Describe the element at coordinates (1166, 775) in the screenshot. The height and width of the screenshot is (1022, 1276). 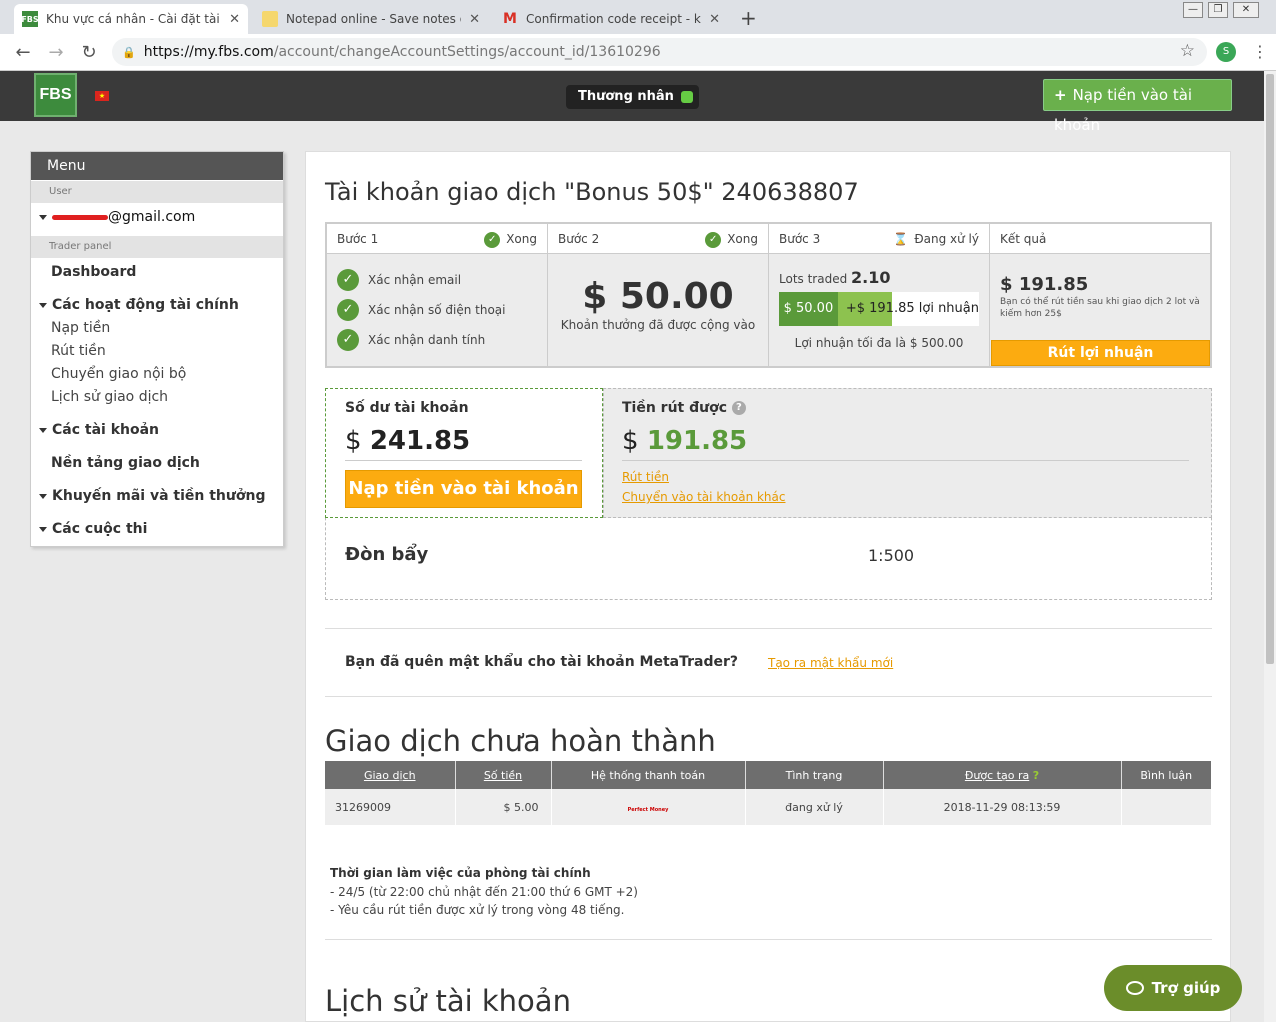
I see `column-comment: Bình luận` at that location.